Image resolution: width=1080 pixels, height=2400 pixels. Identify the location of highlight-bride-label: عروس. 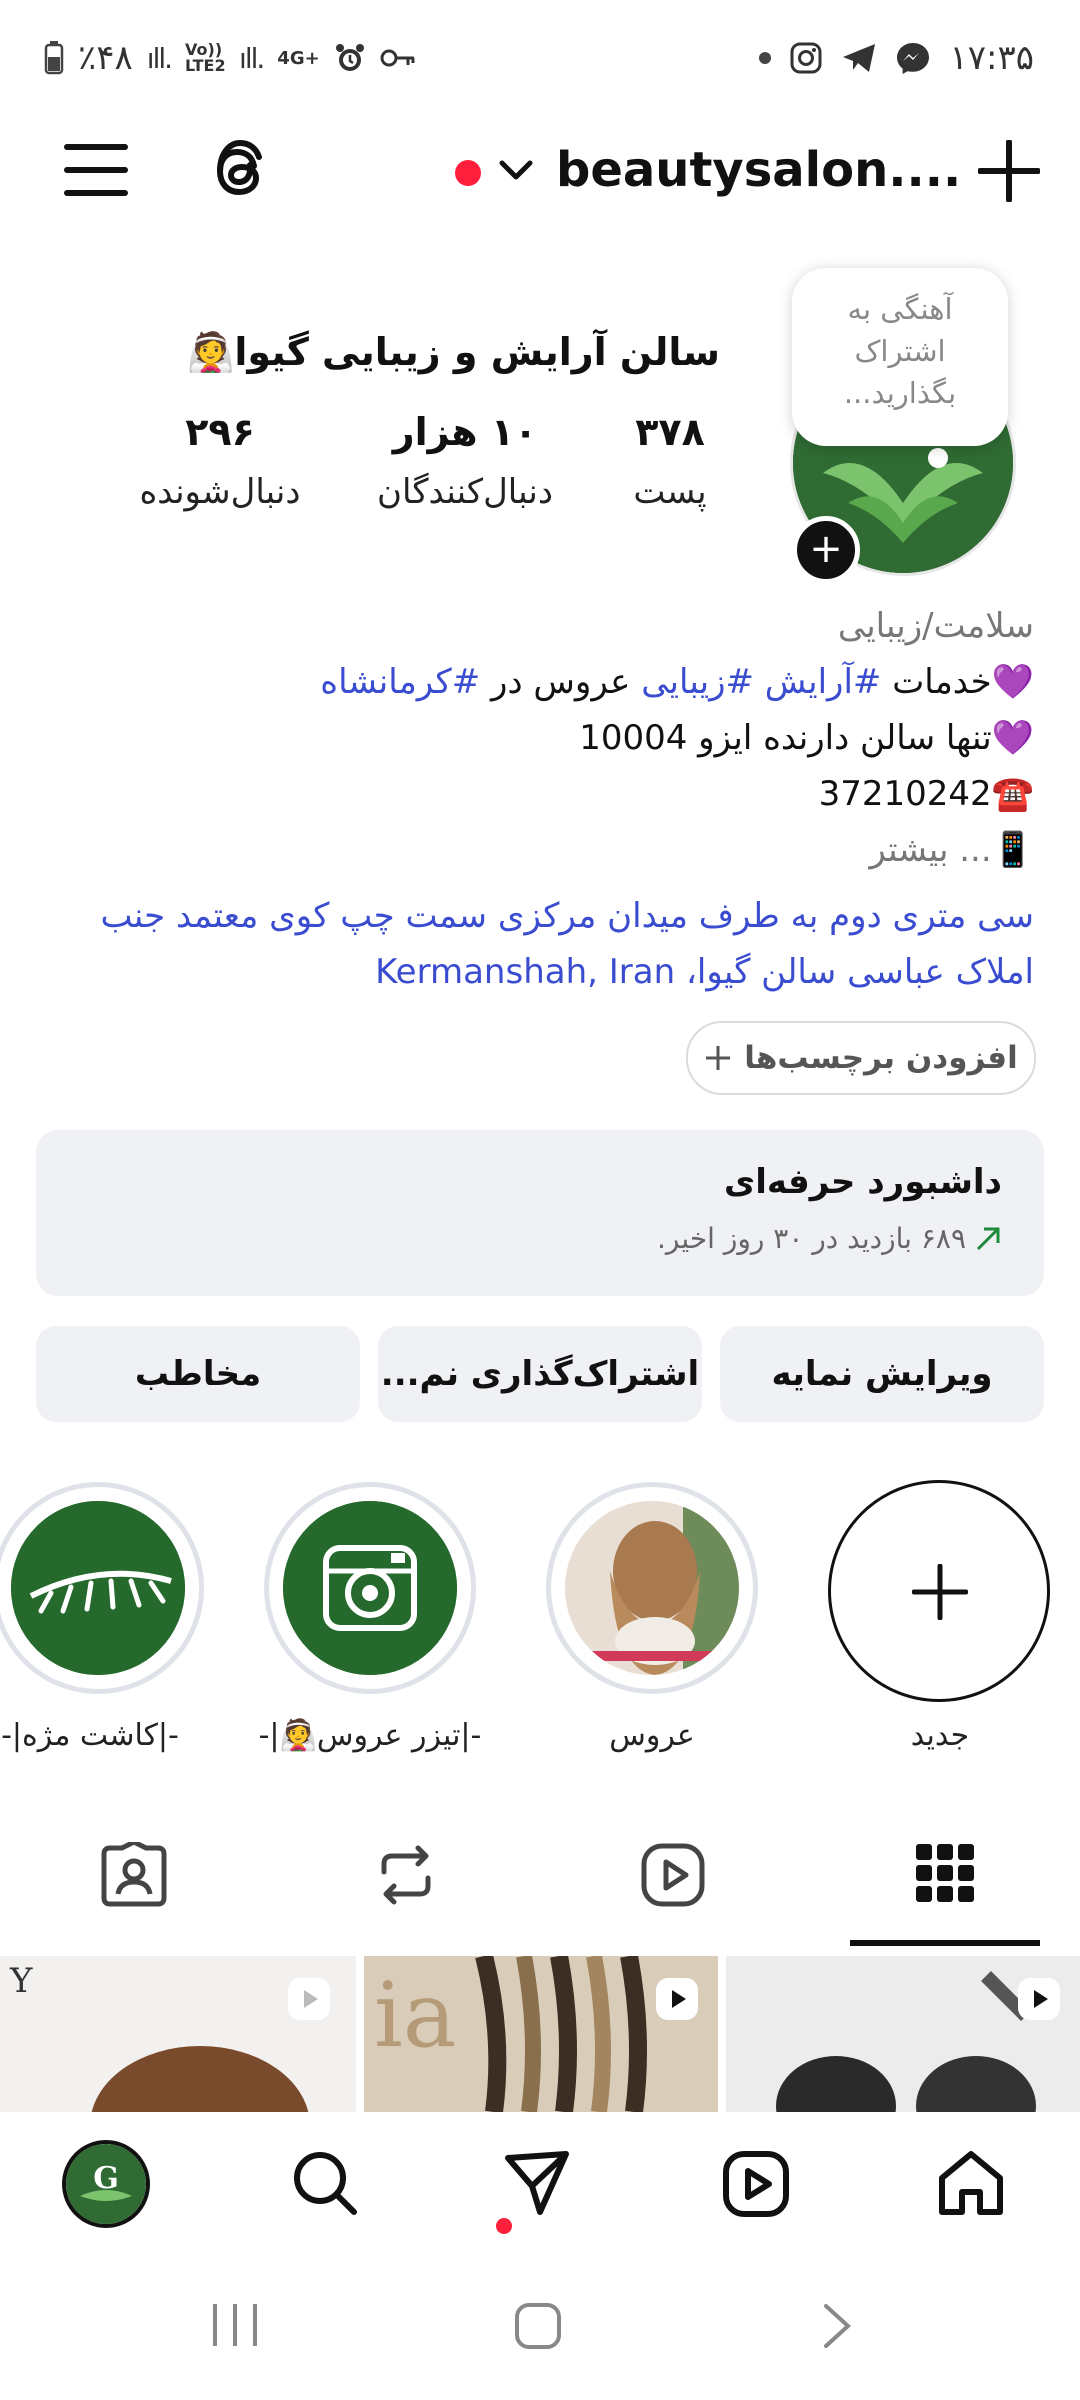
(652, 1735).